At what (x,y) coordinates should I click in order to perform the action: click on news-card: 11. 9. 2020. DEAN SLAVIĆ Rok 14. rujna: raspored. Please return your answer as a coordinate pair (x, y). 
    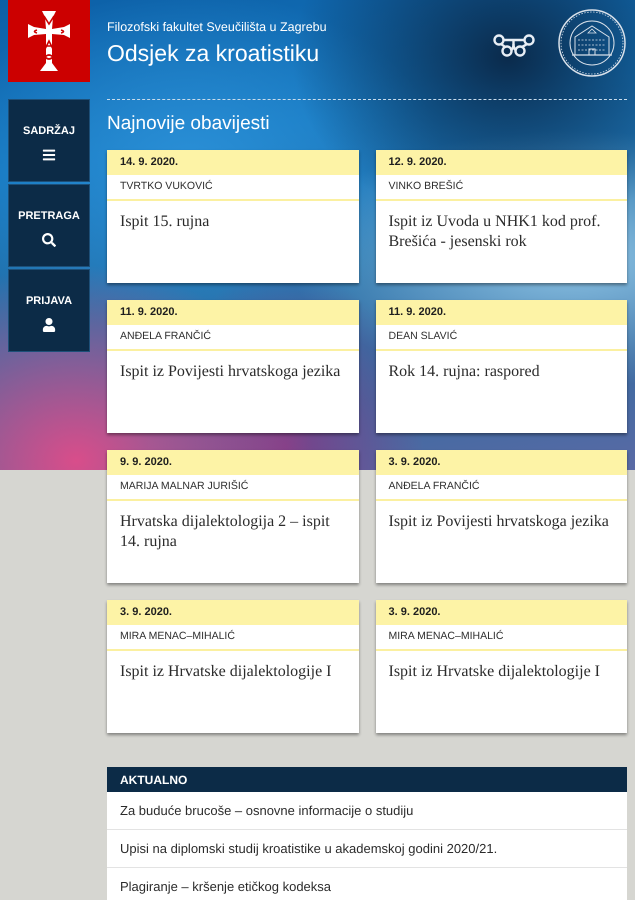
    Looking at the image, I should click on (501, 366).